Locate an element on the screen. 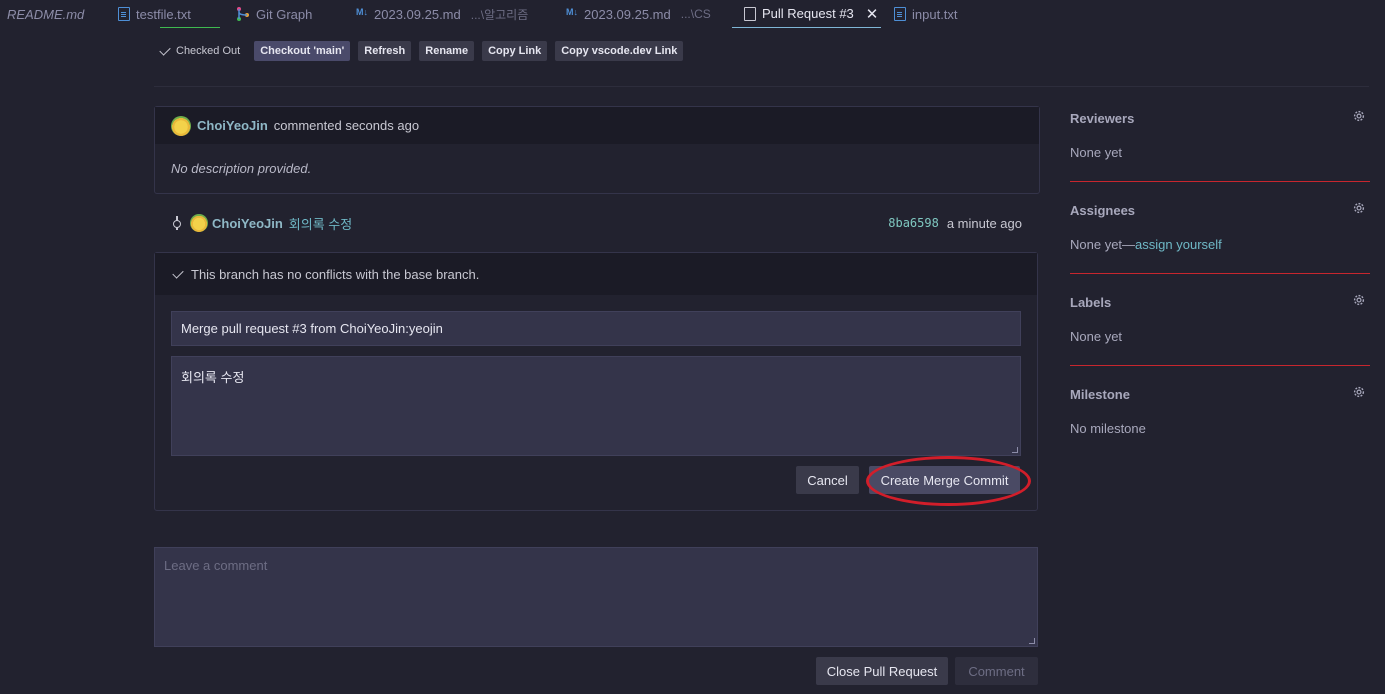 This screenshot has height=694, width=1385. labels-title: Labels is located at coordinates (1091, 302).